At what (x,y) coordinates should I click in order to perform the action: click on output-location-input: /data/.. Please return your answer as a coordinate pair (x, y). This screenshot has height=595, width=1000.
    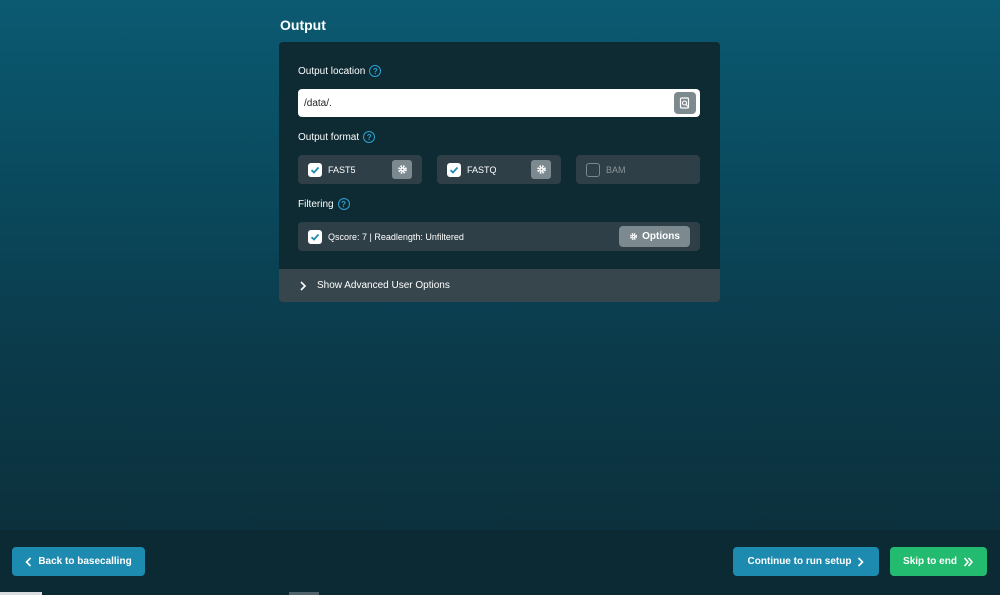
    Looking at the image, I should click on (499, 103).